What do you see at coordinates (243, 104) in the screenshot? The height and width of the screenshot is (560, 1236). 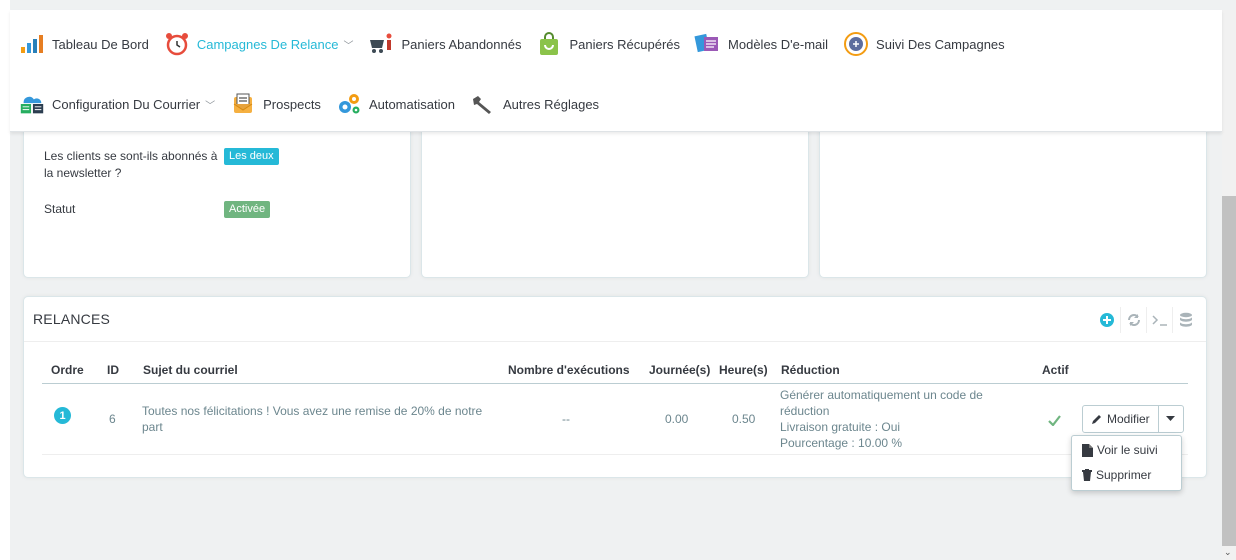 I see `envelope-icon` at bounding box center [243, 104].